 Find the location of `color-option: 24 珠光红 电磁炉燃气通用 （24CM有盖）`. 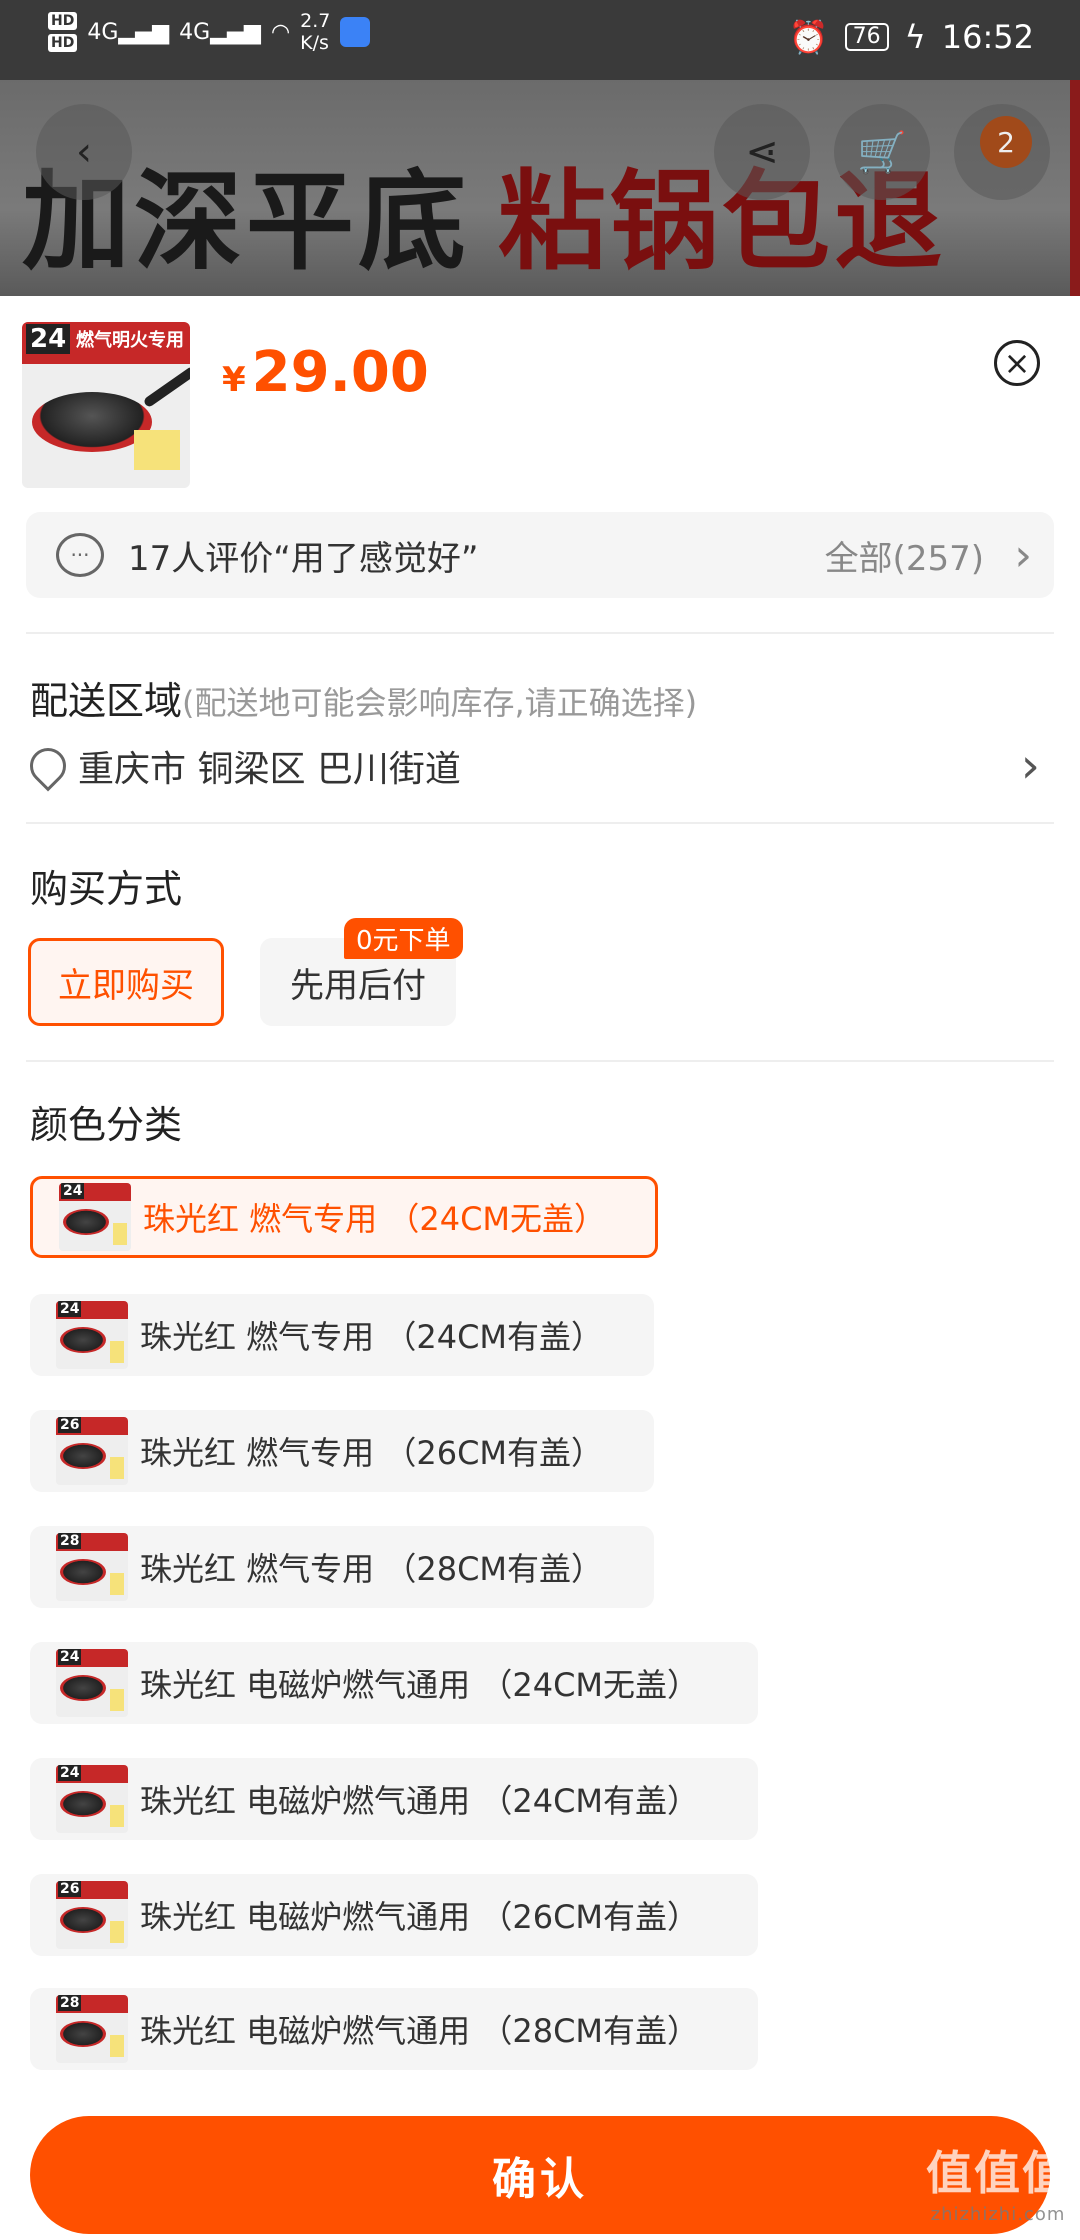

color-option: 24 珠光红 电磁炉燃气通用 （24CM有盖） is located at coordinates (394, 1799).